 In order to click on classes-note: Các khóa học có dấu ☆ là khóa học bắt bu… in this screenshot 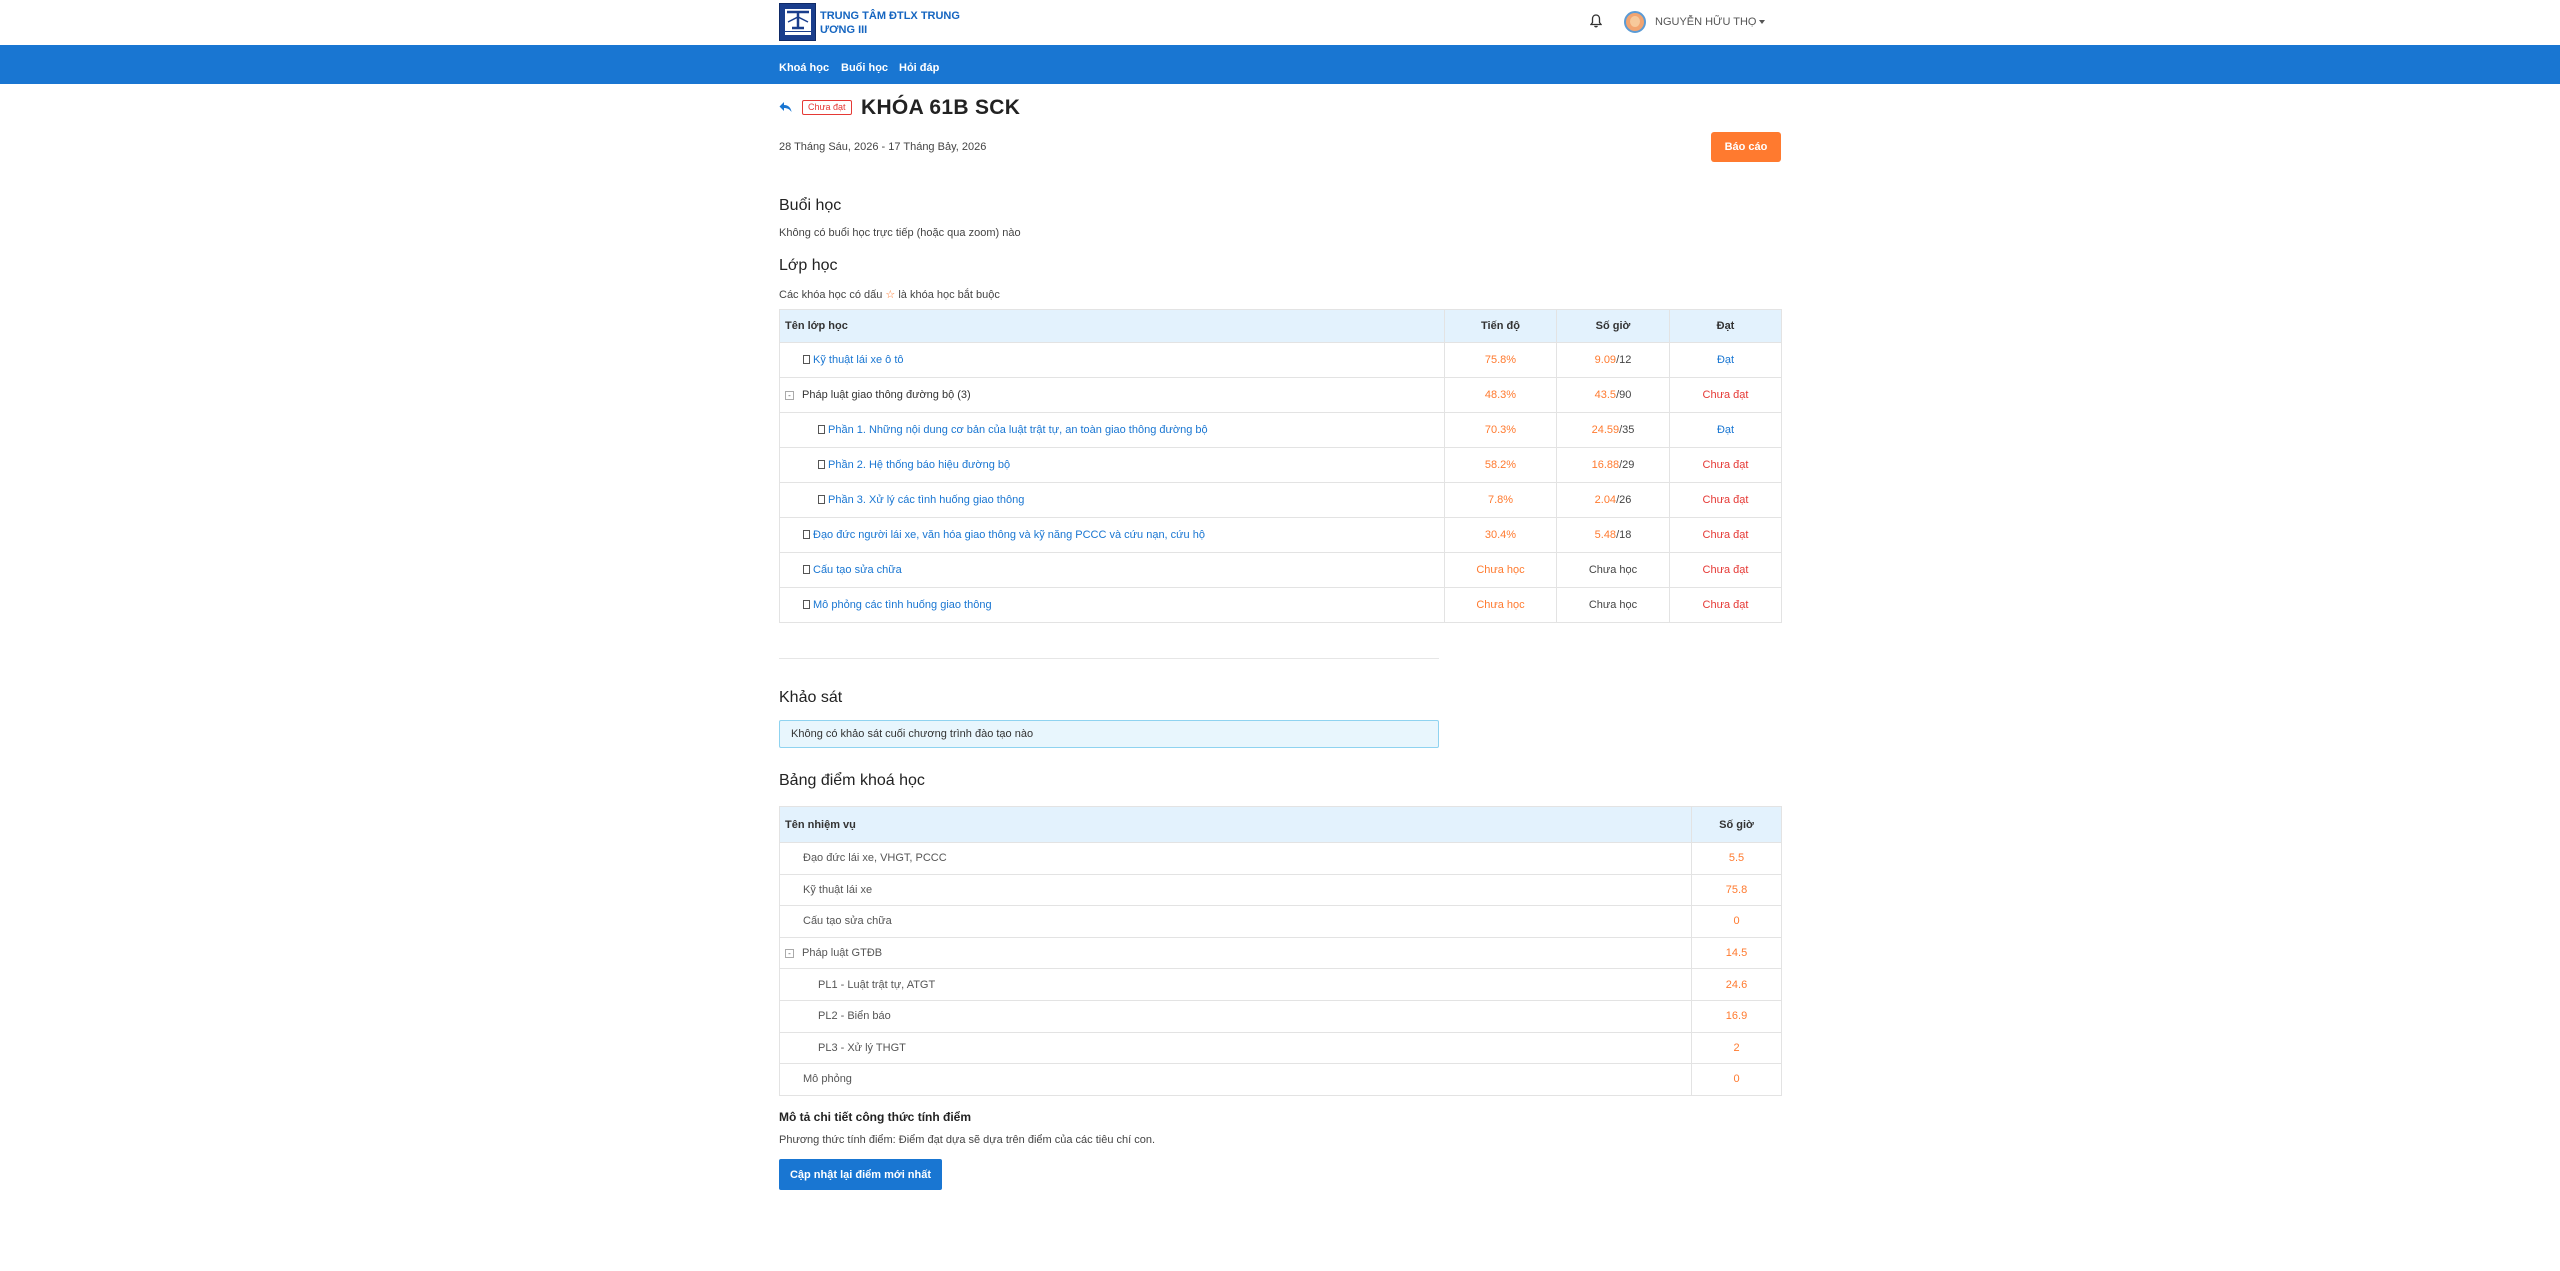, I will do `click(889, 294)`.